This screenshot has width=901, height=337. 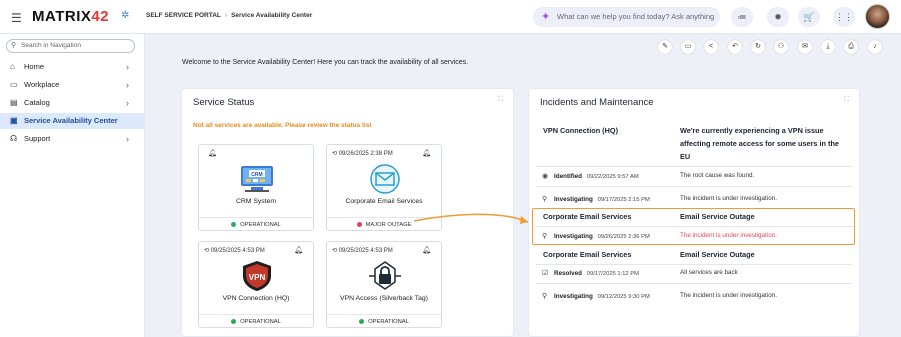 What do you see at coordinates (580, 130) in the screenshot?
I see `incident-service: VPN Connection (HQ)` at bounding box center [580, 130].